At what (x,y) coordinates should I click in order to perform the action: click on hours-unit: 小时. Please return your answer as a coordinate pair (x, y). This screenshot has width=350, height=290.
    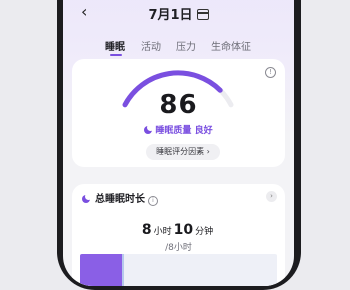
    Looking at the image, I should click on (162, 232).